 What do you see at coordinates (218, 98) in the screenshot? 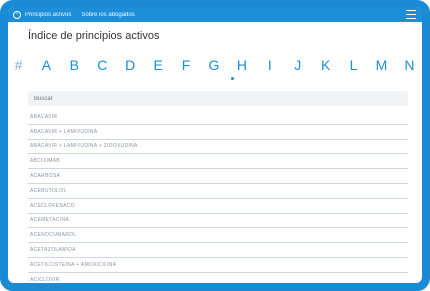
I see `search-input` at bounding box center [218, 98].